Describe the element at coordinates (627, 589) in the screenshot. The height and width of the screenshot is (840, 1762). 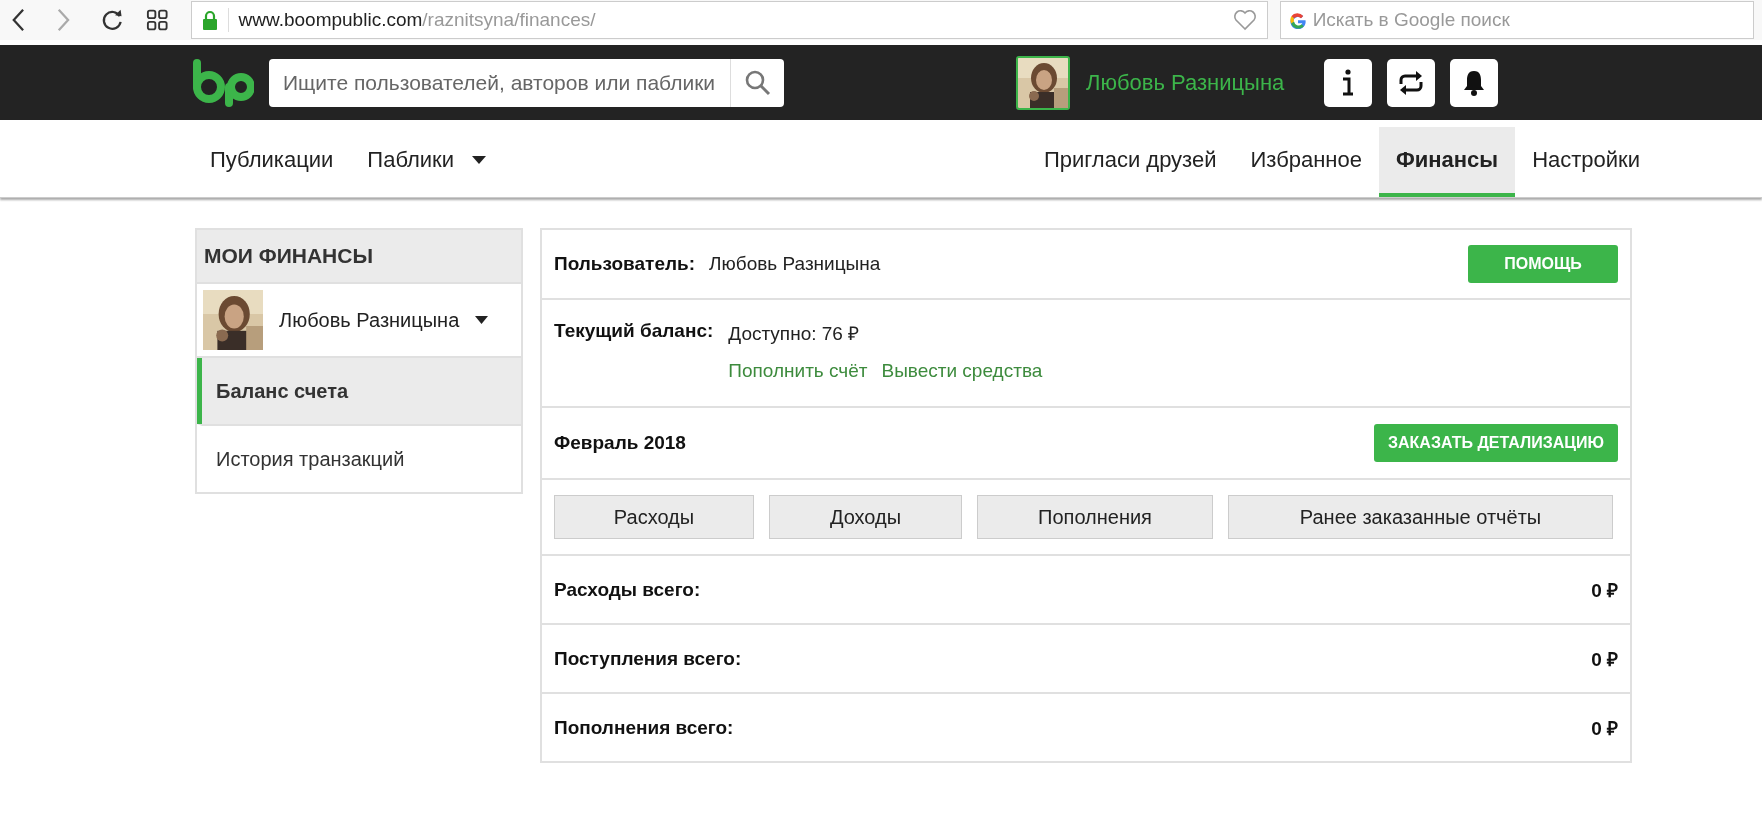
I see `total-label: Расходы всего:` at that location.